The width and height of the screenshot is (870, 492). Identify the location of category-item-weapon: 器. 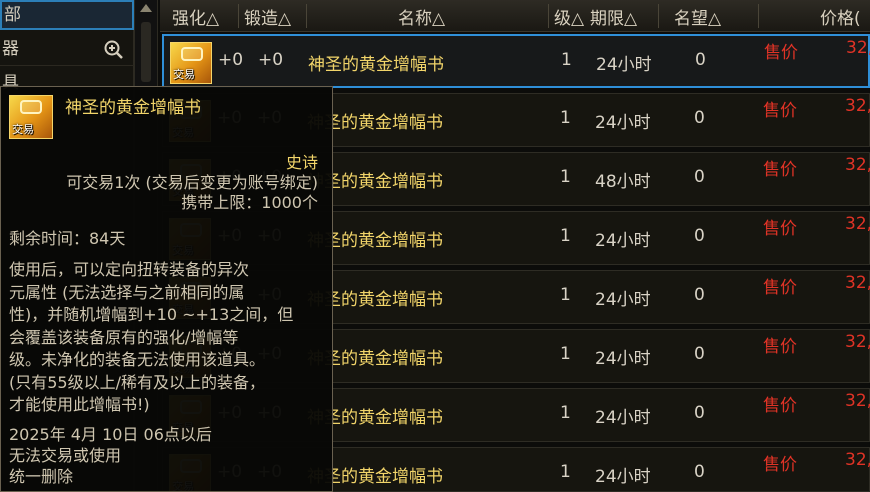
(67, 50).